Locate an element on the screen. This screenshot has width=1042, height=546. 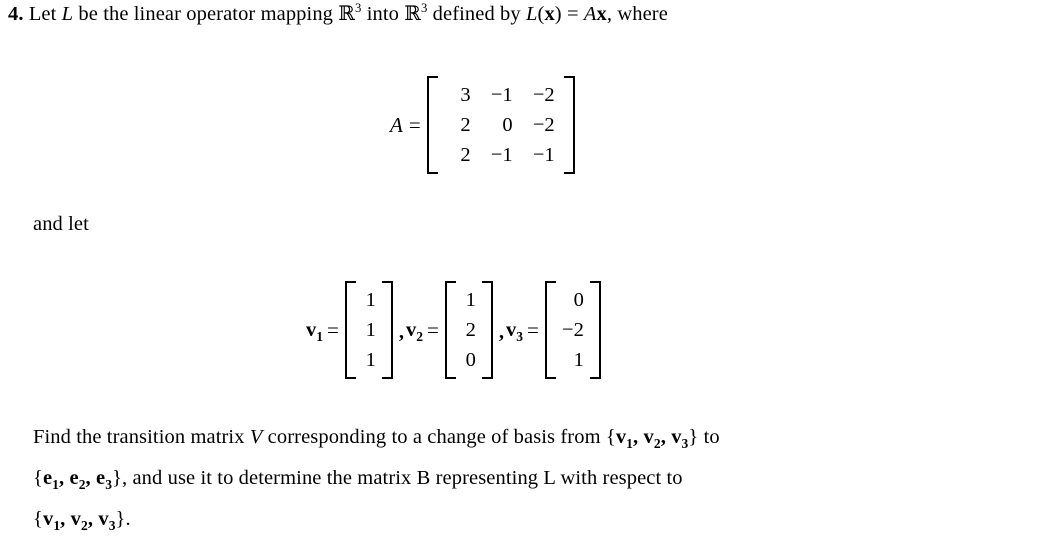
intro-text-4: defined by is located at coordinates (476, 14).